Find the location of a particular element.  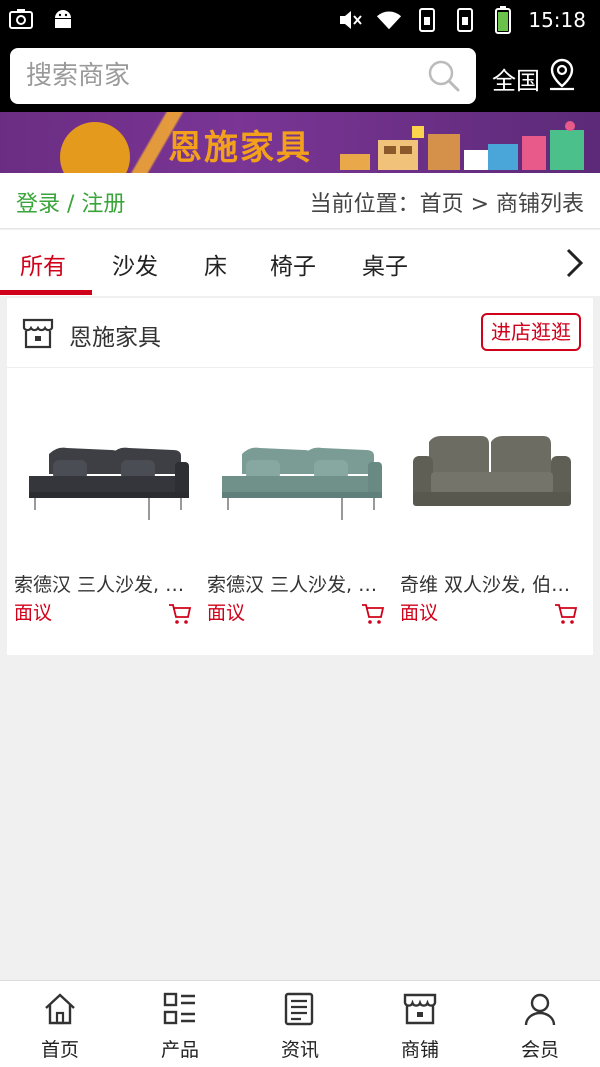

sim2-icon is located at coordinates (465, 20).